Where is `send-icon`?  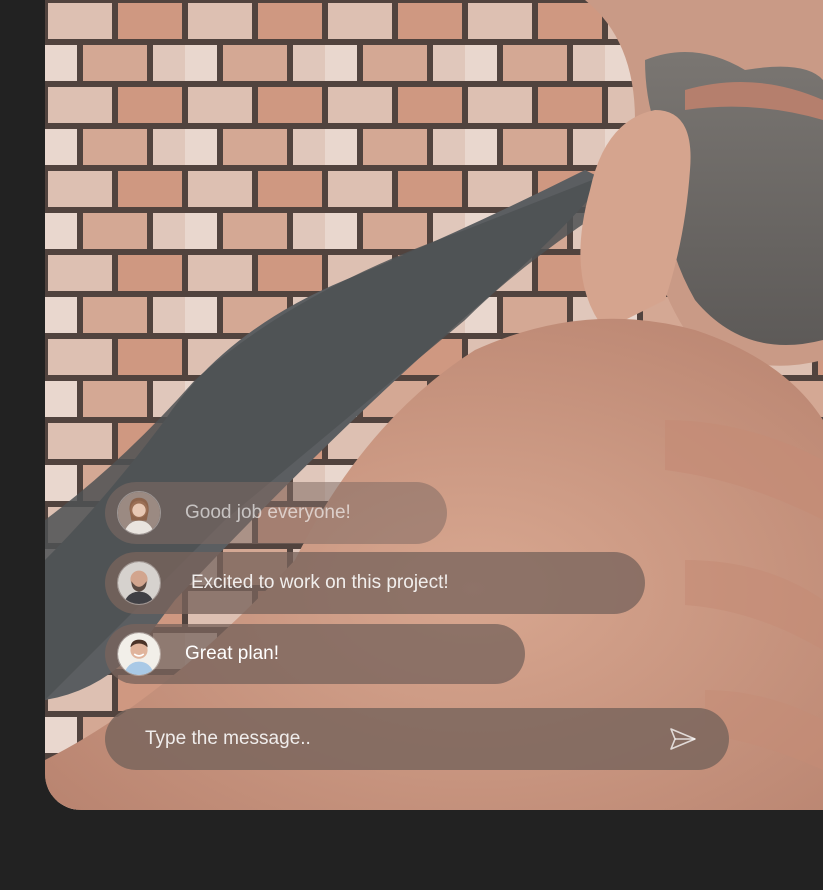
send-icon is located at coordinates (683, 739).